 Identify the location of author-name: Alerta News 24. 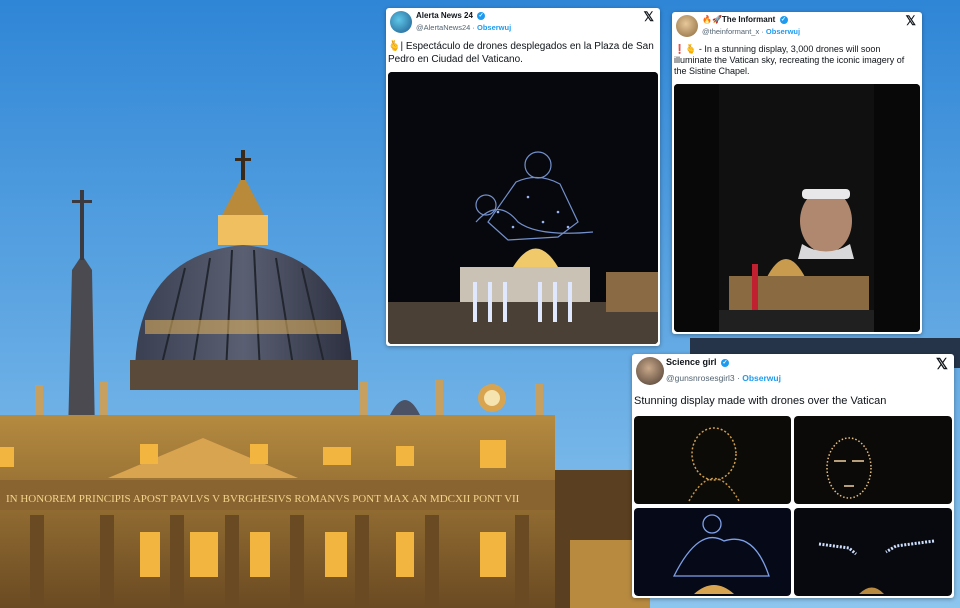
(444, 15).